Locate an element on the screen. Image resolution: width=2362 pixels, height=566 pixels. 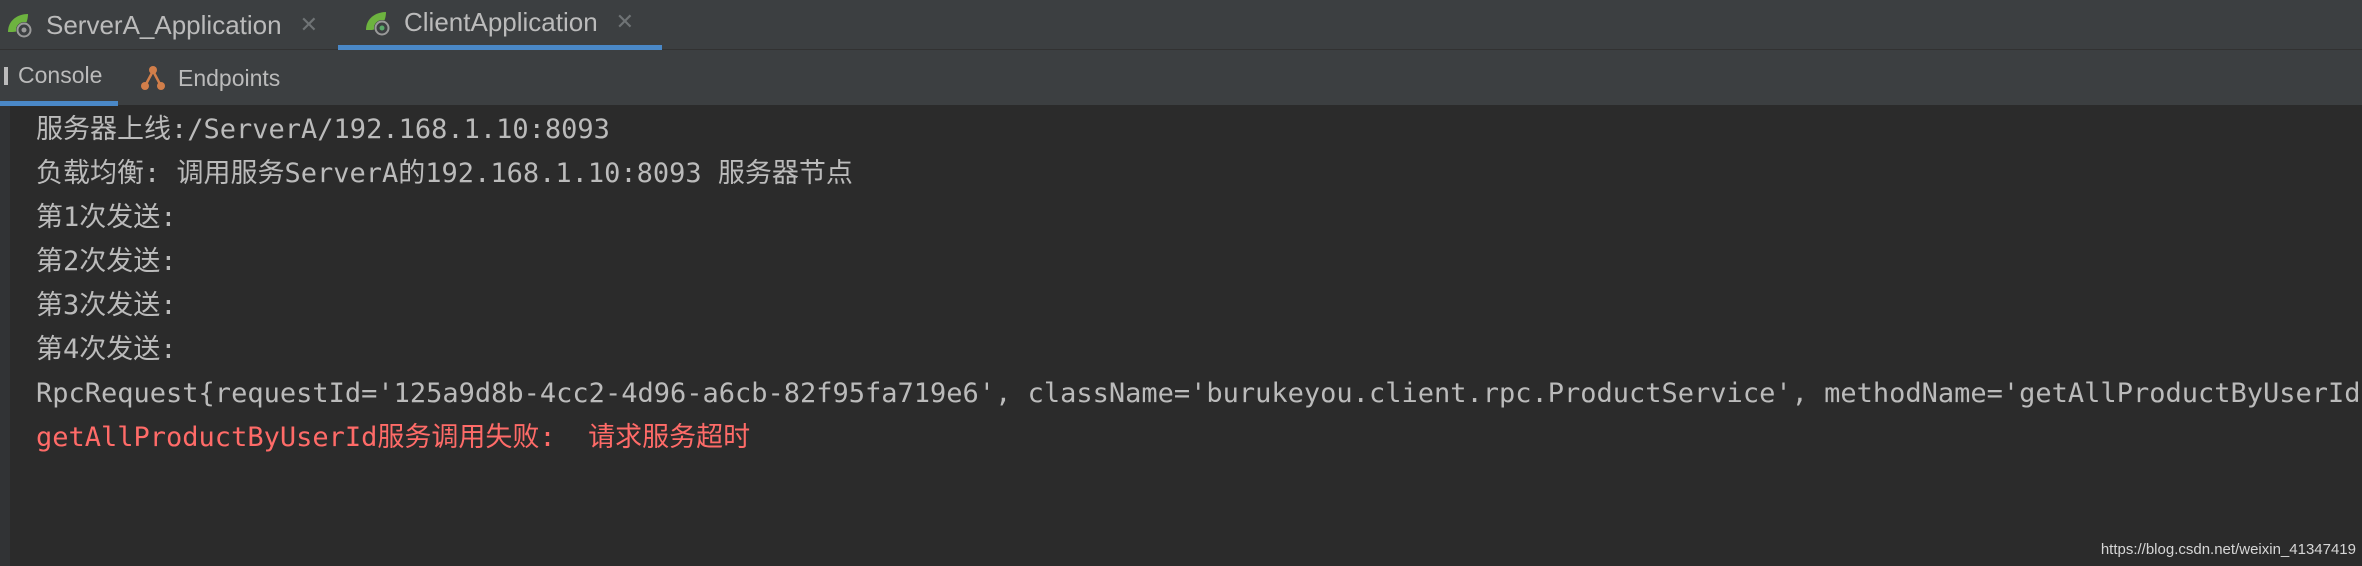
console-gutter is located at coordinates (5, 336).